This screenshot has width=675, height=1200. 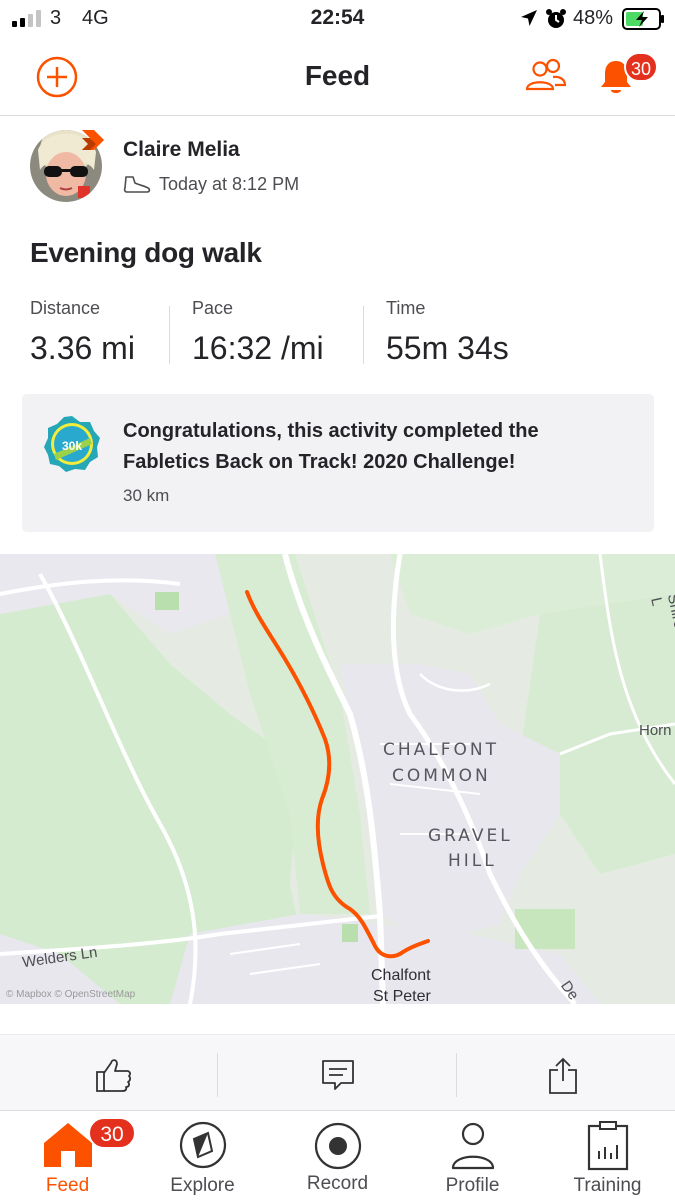 I want to click on map-attribution: © Mapbox © OpenStreetMap, so click(x=70, y=994).